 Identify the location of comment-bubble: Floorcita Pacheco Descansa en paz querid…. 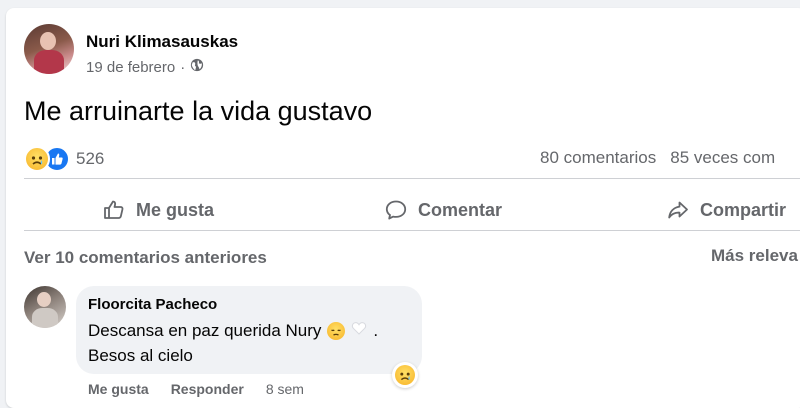
(249, 337).